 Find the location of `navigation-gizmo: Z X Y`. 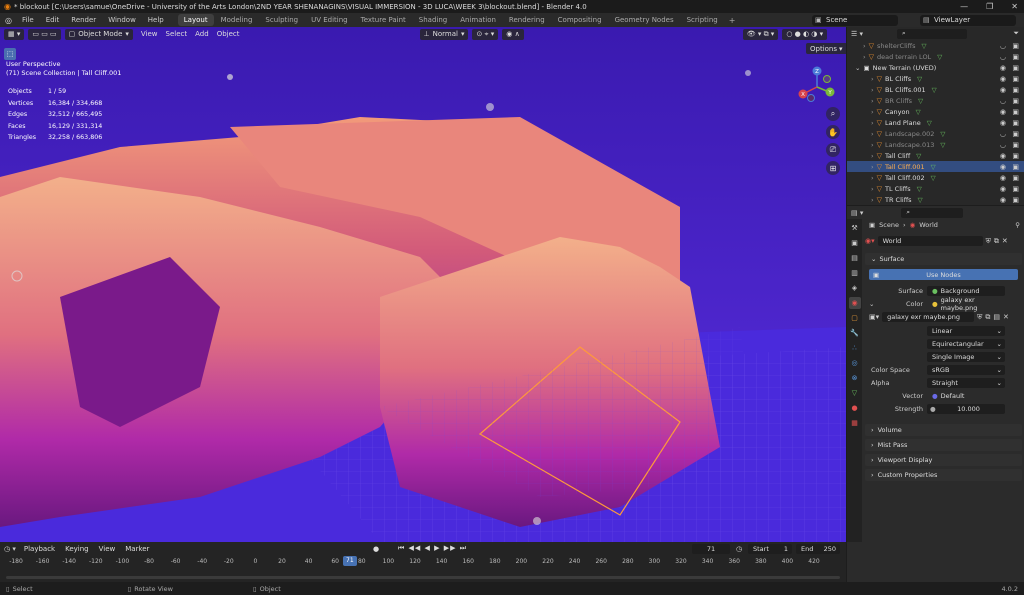

navigation-gizmo: Z X Y is located at coordinates (817, 85).